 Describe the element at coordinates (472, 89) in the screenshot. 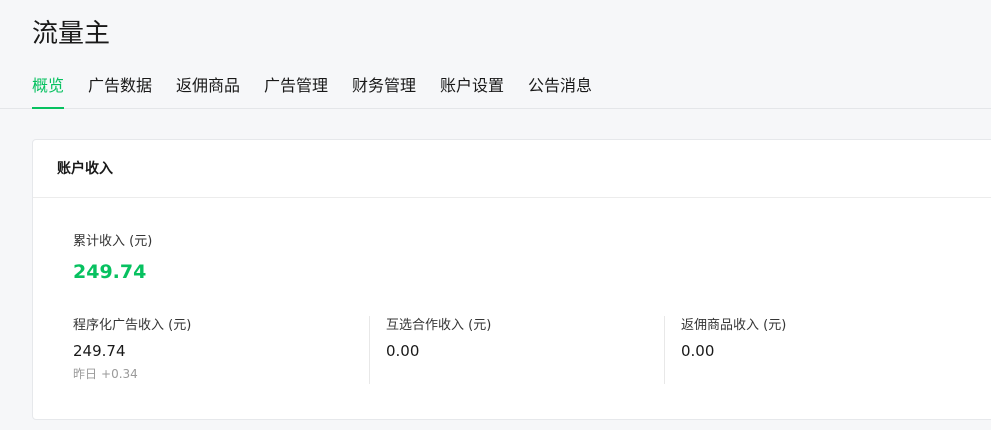

I see `tab-account-settings: 账户设置` at that location.